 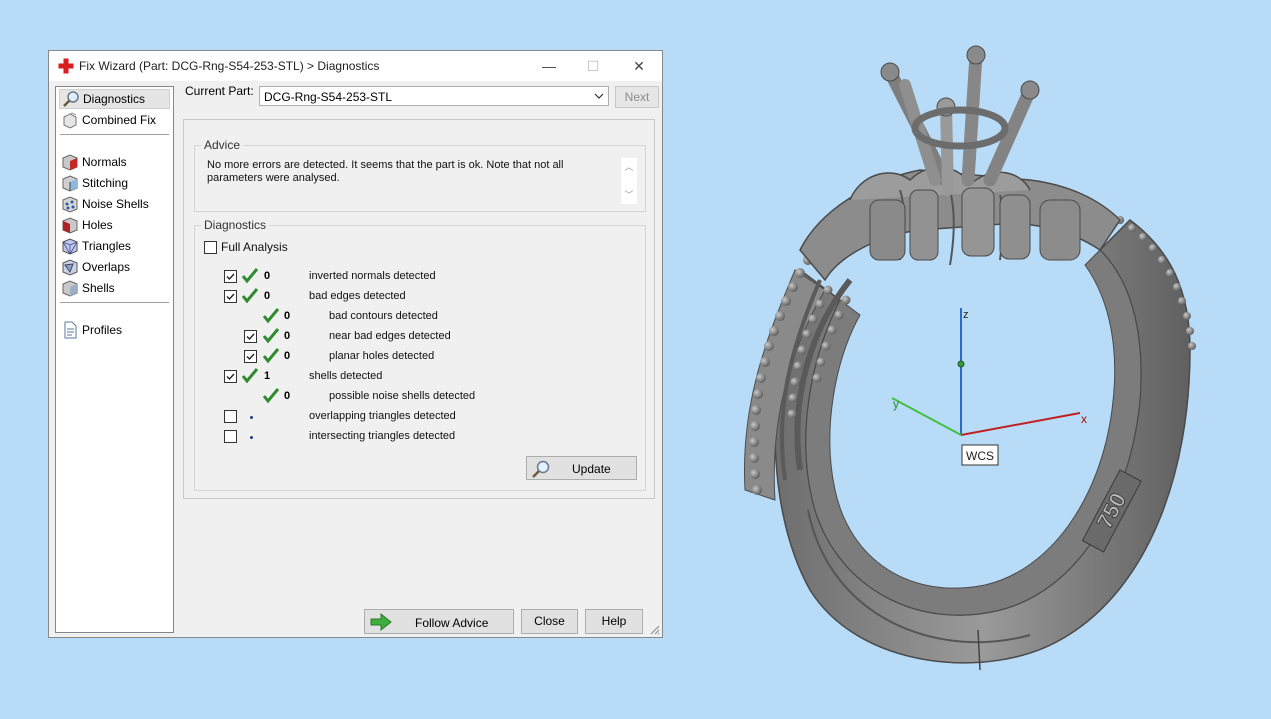 I want to click on current-part-label: Current Part:, so click(x=219, y=91).